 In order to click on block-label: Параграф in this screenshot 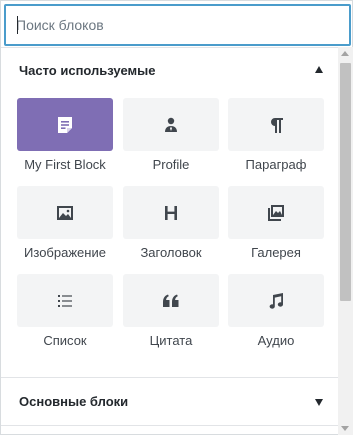, I will do `click(276, 164)`.